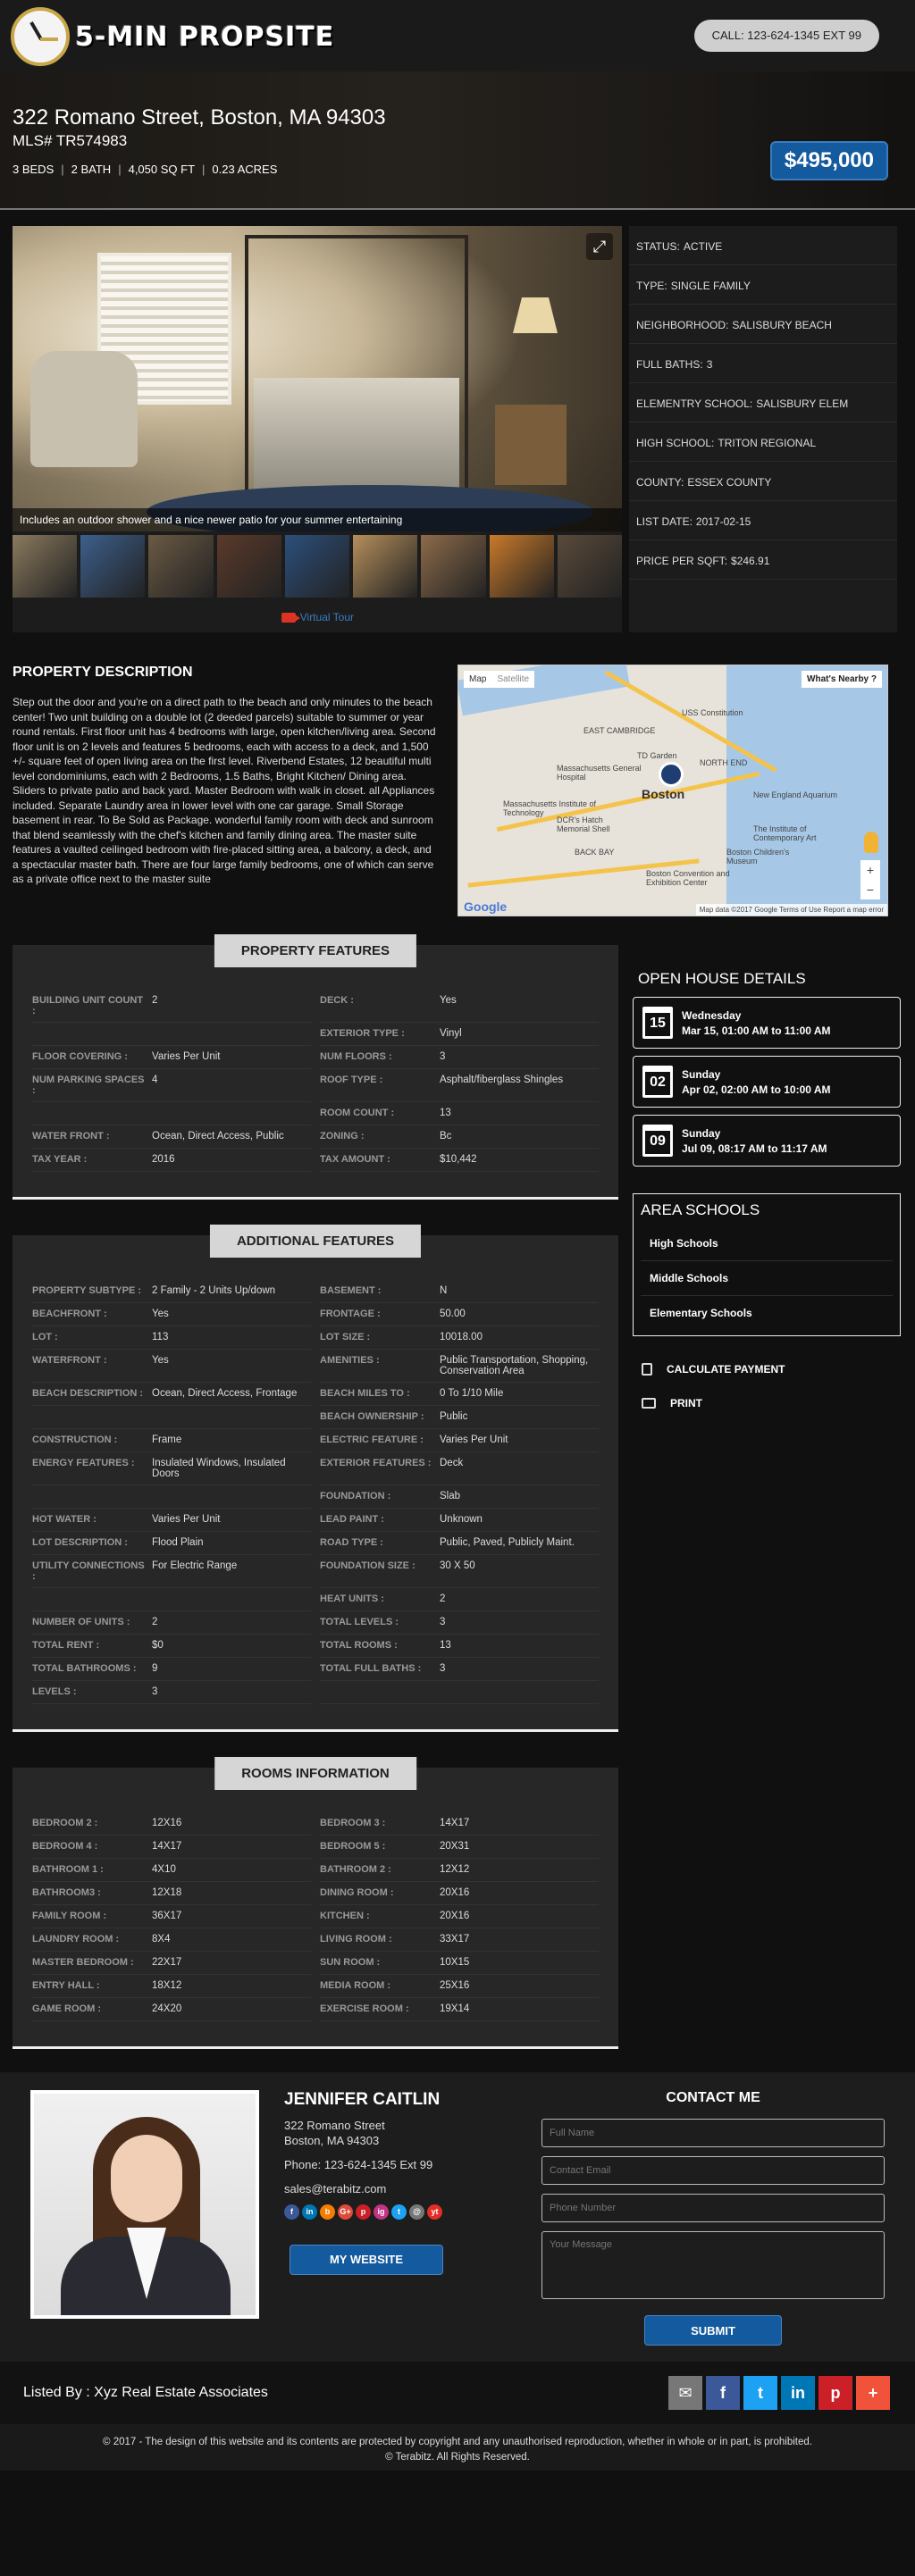 This screenshot has width=915, height=2576. Describe the element at coordinates (291, 2212) in the screenshot. I see `social-icon: f` at that location.